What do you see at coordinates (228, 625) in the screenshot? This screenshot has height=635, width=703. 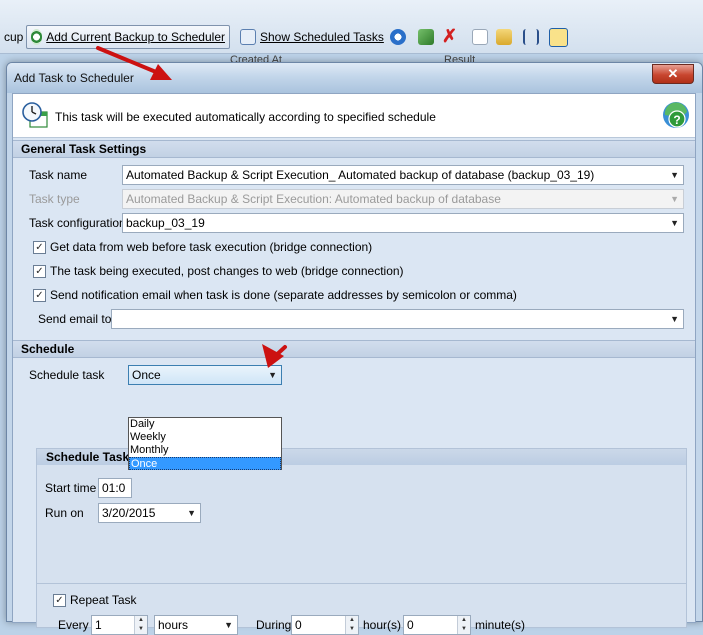 I see `chevron-down-icon: ▼` at bounding box center [228, 625].